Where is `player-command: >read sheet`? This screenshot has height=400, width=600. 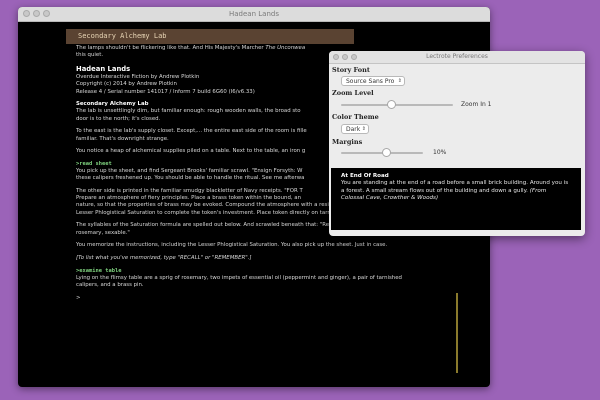 player-command: >read sheet is located at coordinates (94, 163).